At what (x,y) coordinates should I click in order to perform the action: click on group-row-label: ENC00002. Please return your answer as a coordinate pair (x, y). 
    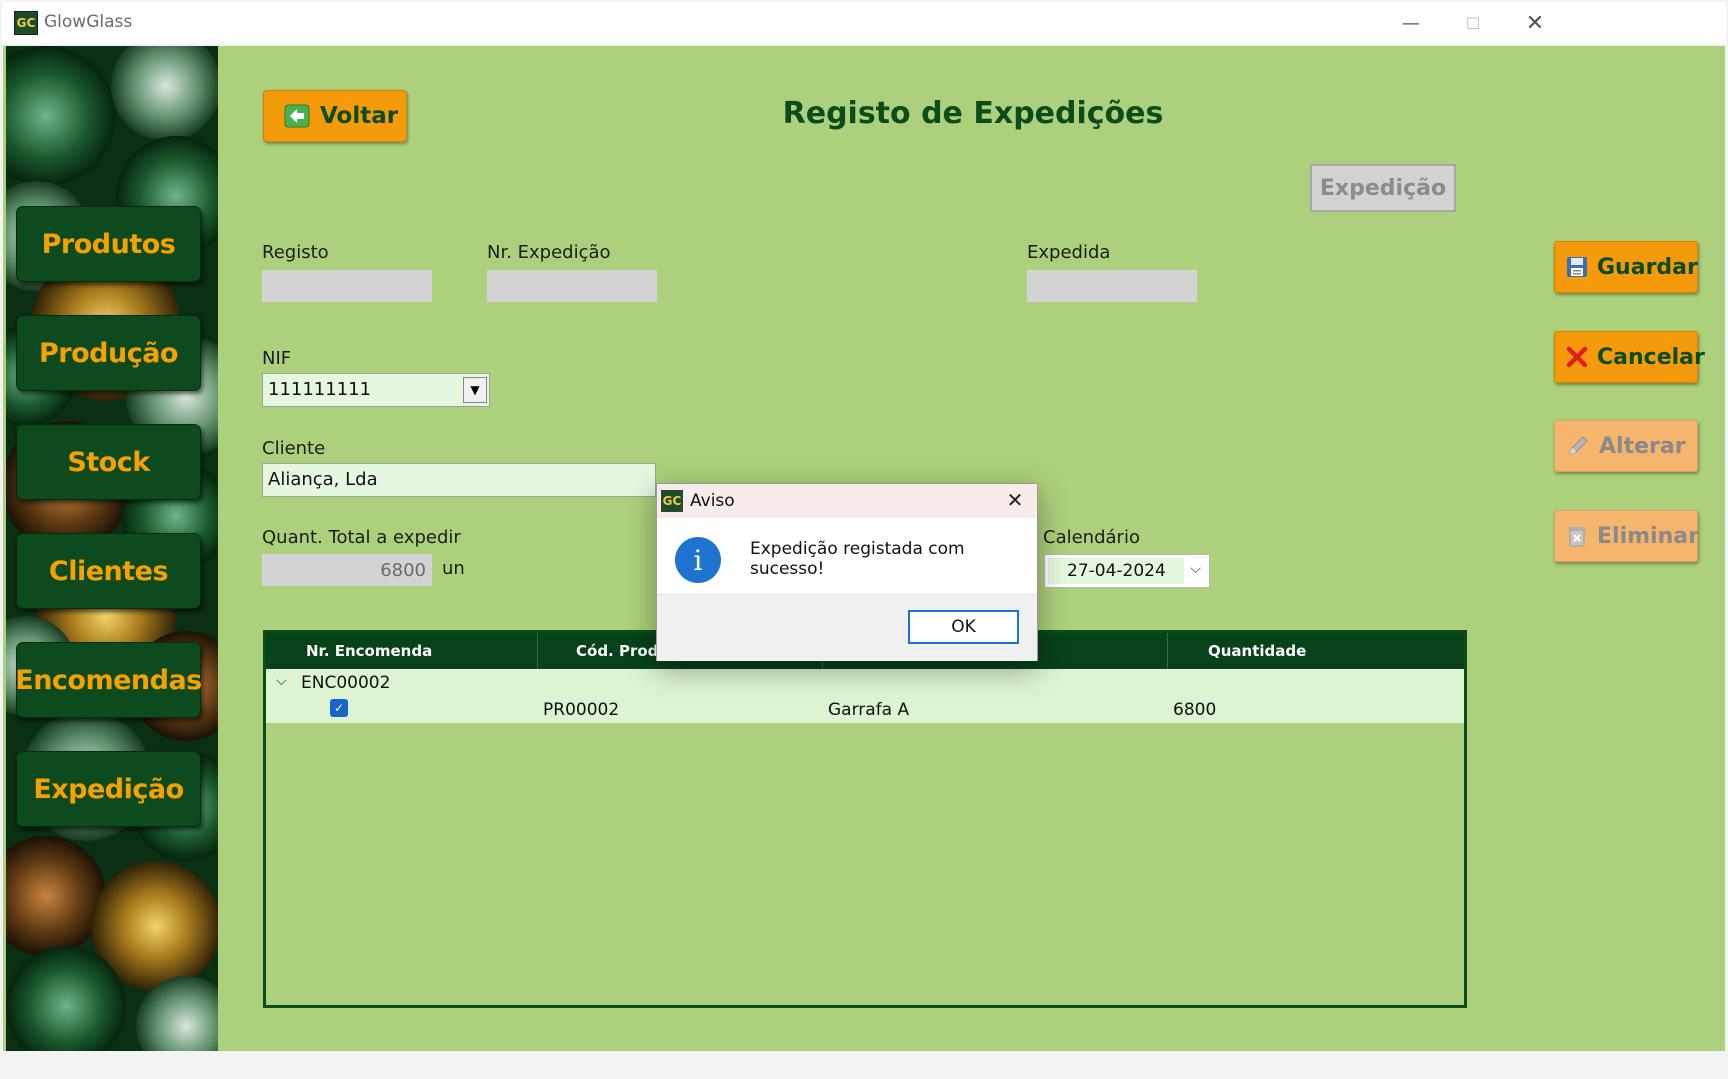
    Looking at the image, I should click on (346, 683).